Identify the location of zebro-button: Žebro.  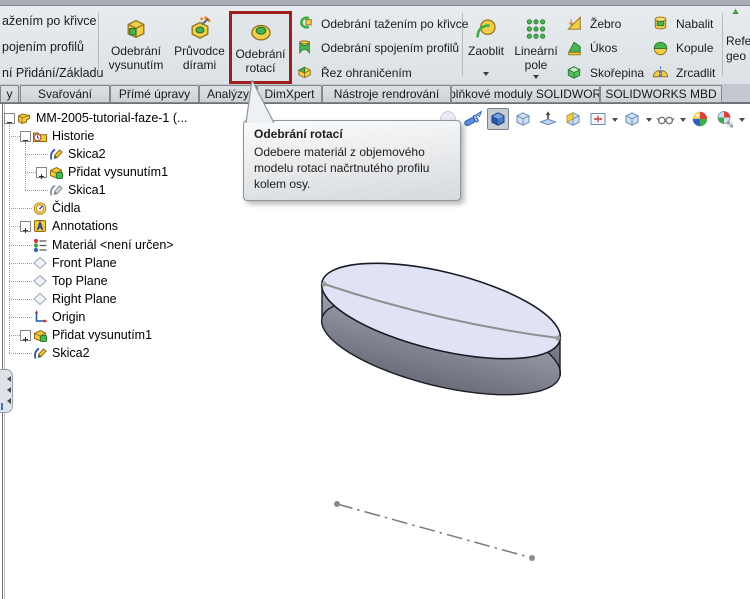
(604, 23).